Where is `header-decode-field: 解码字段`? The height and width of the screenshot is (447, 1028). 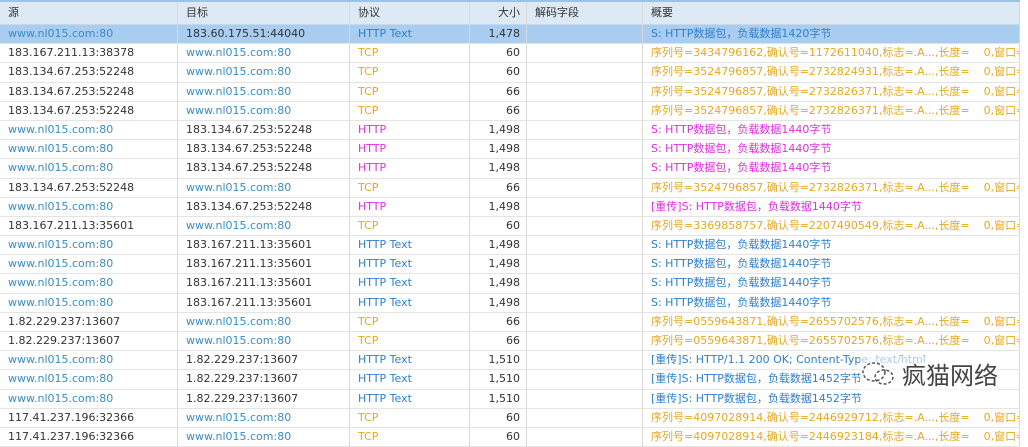 header-decode-field: 解码字段 is located at coordinates (585, 13).